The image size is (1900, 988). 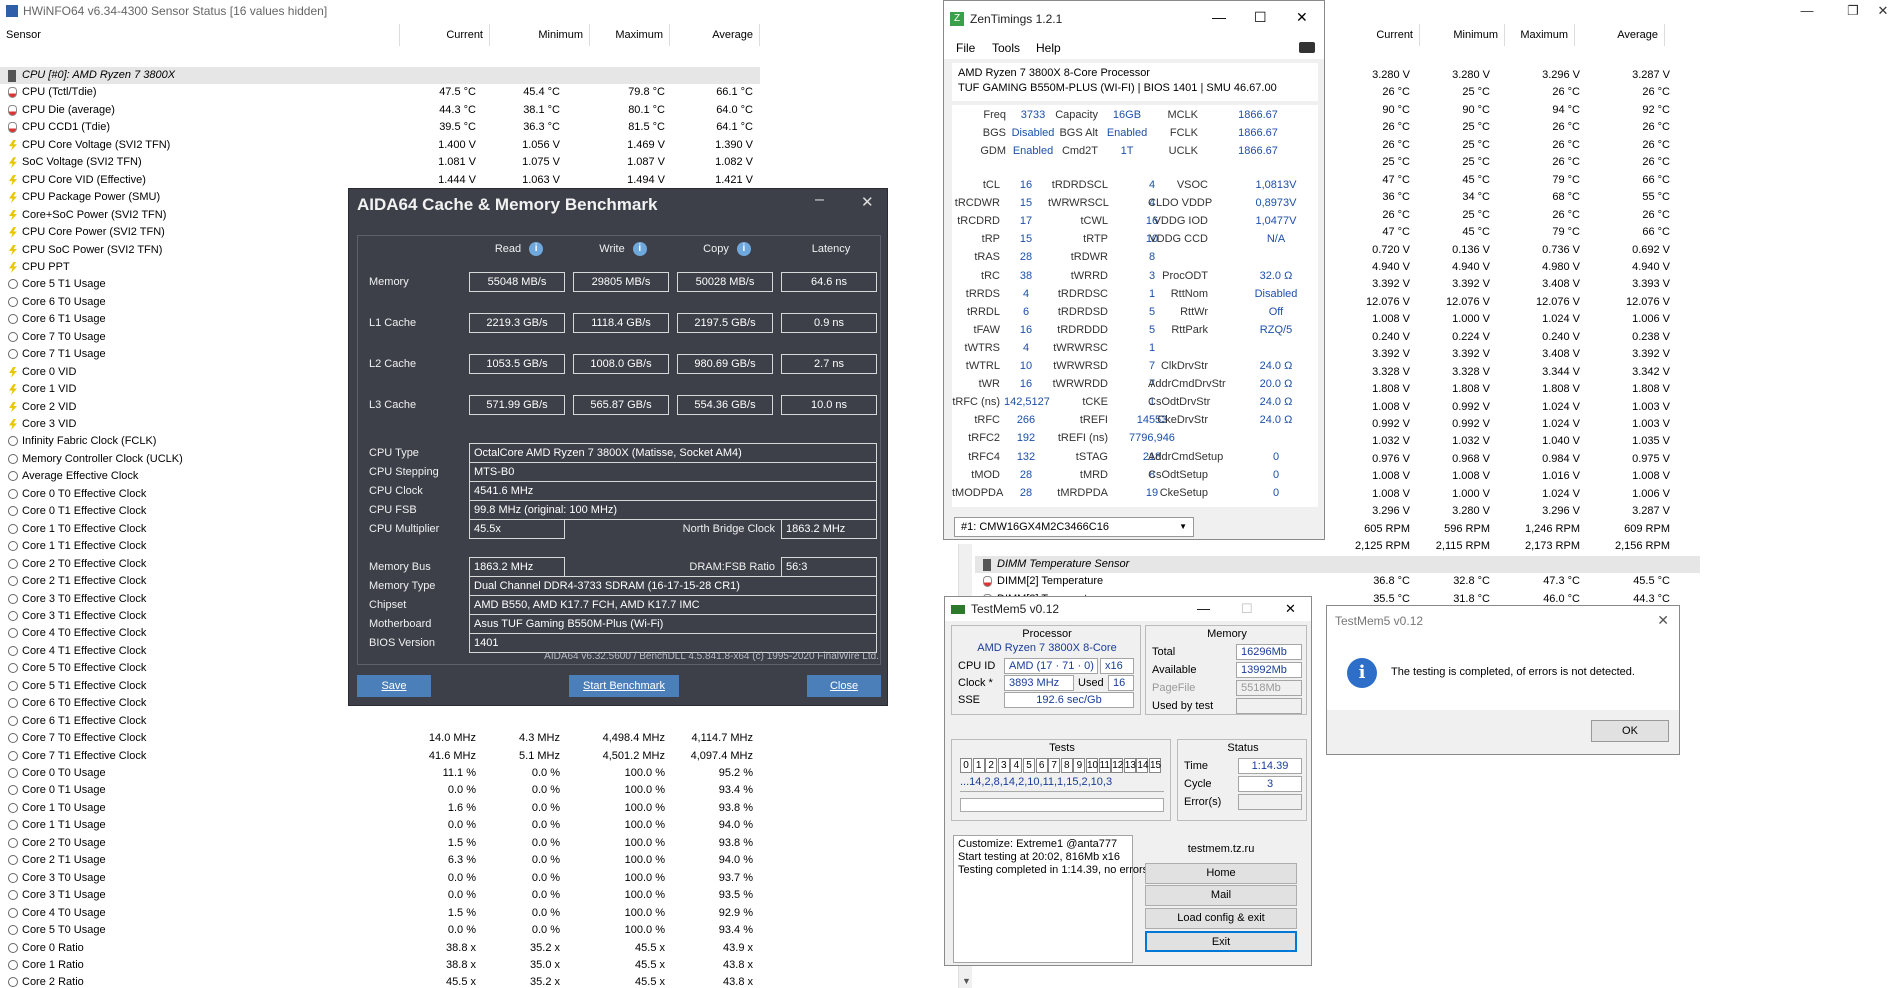 I want to click on sensor-row: Core 1 T1 Usage 0.0 % 0.0 % 100.0 % 94.0 %, so click(x=380, y=825).